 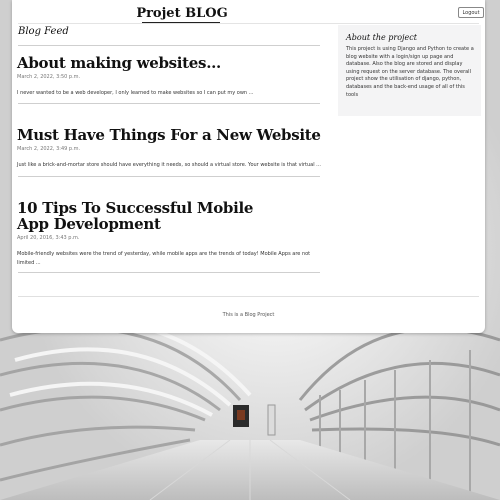 I want to click on post-date: March 2, 2022, 3:49 p.m., so click(x=49, y=149).